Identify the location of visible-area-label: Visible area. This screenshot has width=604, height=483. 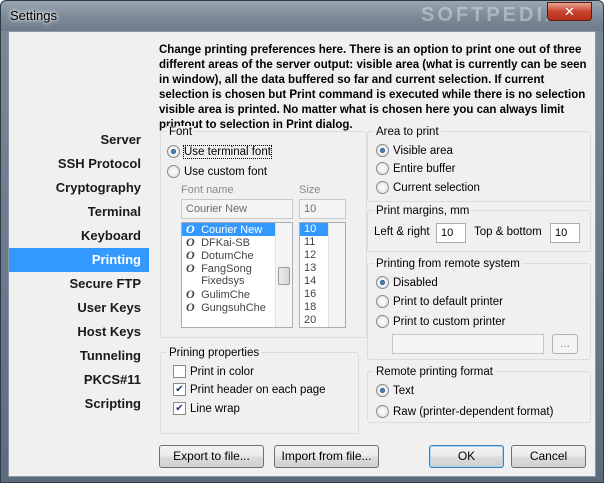
(423, 150).